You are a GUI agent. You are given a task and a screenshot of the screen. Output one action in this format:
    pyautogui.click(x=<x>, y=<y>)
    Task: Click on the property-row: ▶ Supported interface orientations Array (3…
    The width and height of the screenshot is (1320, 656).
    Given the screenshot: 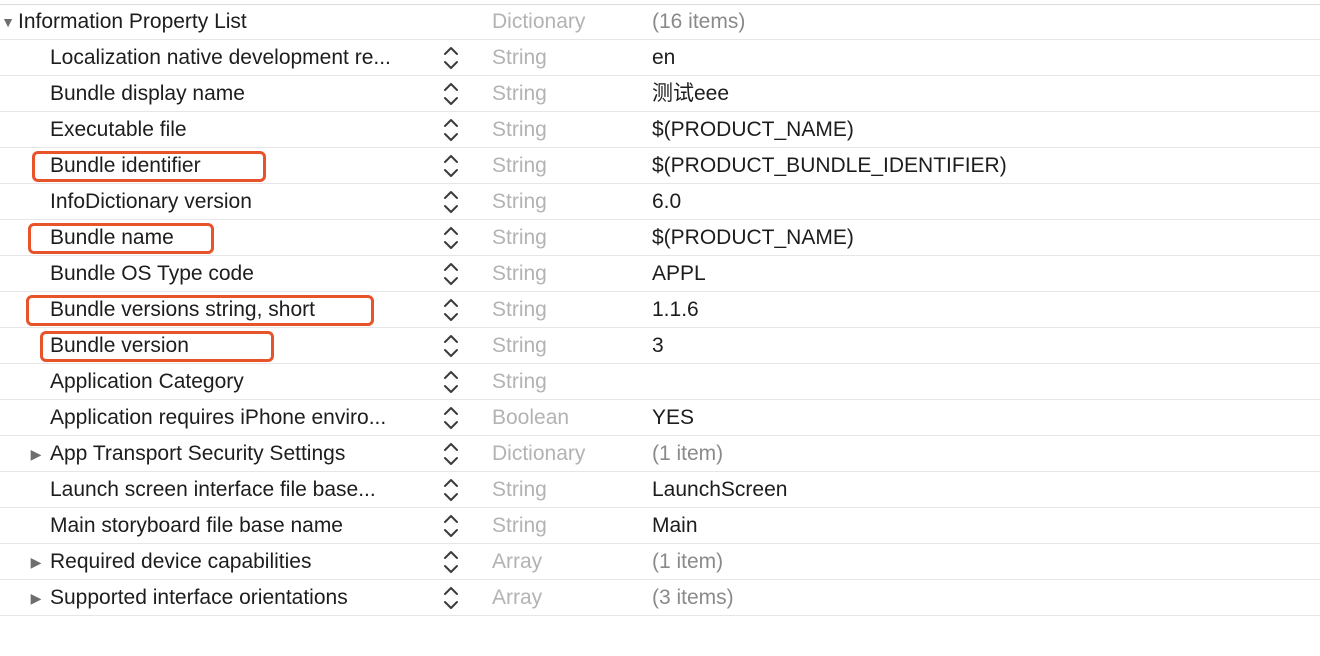 What is the action you would take?
    pyautogui.click(x=660, y=598)
    